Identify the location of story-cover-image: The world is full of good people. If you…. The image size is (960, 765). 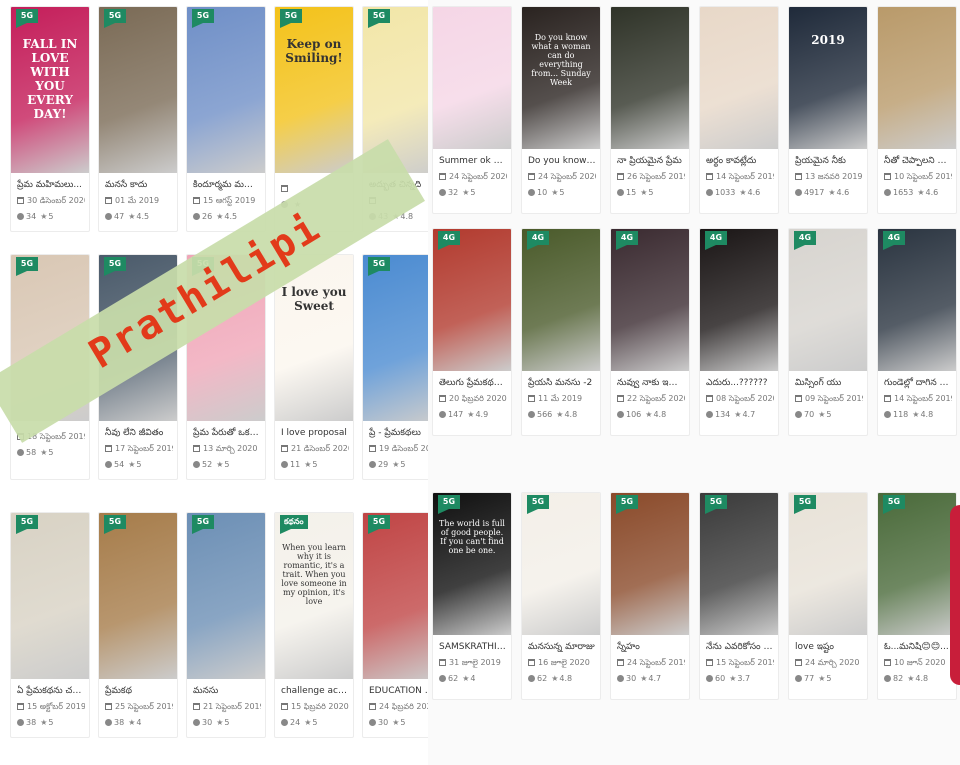
(472, 564).